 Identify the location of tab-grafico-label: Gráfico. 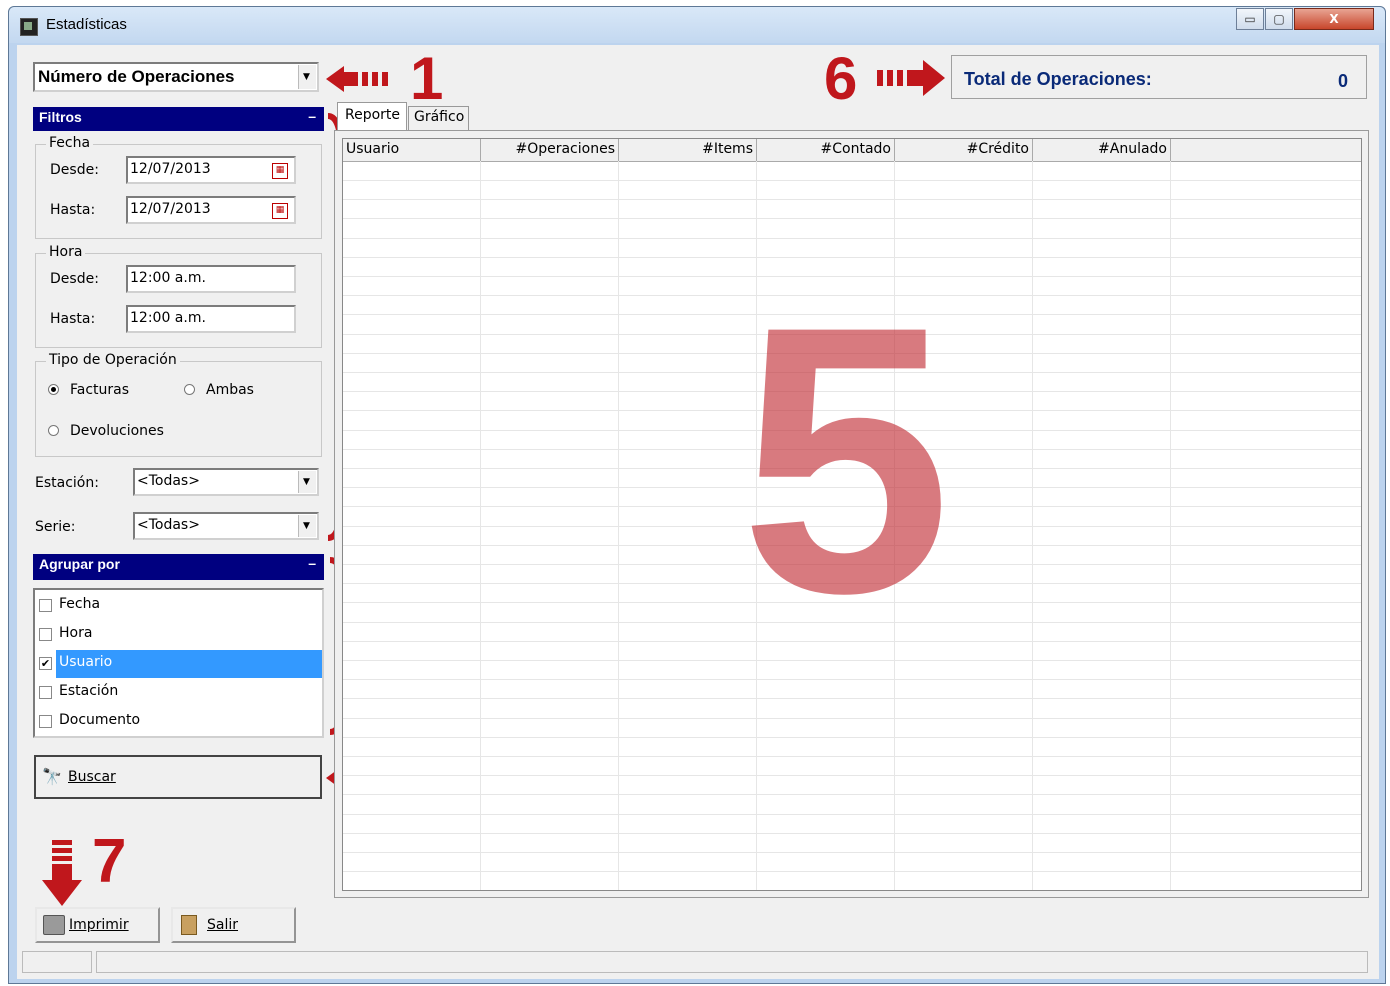
(439, 117).